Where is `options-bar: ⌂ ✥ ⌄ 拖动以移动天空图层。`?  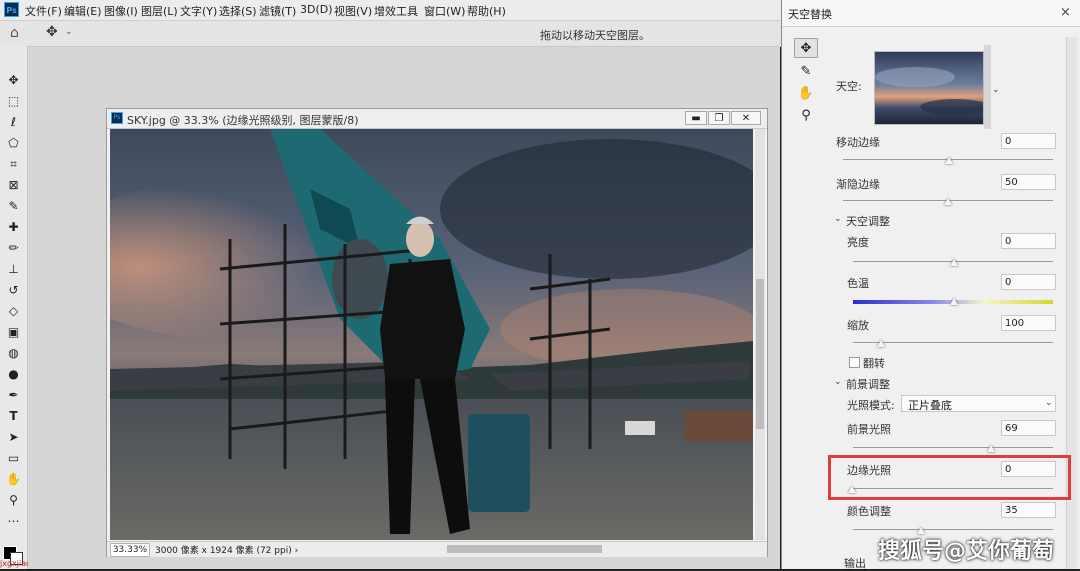 options-bar: ⌂ ✥ ⌄ 拖动以移动天空图层。 is located at coordinates (390, 34).